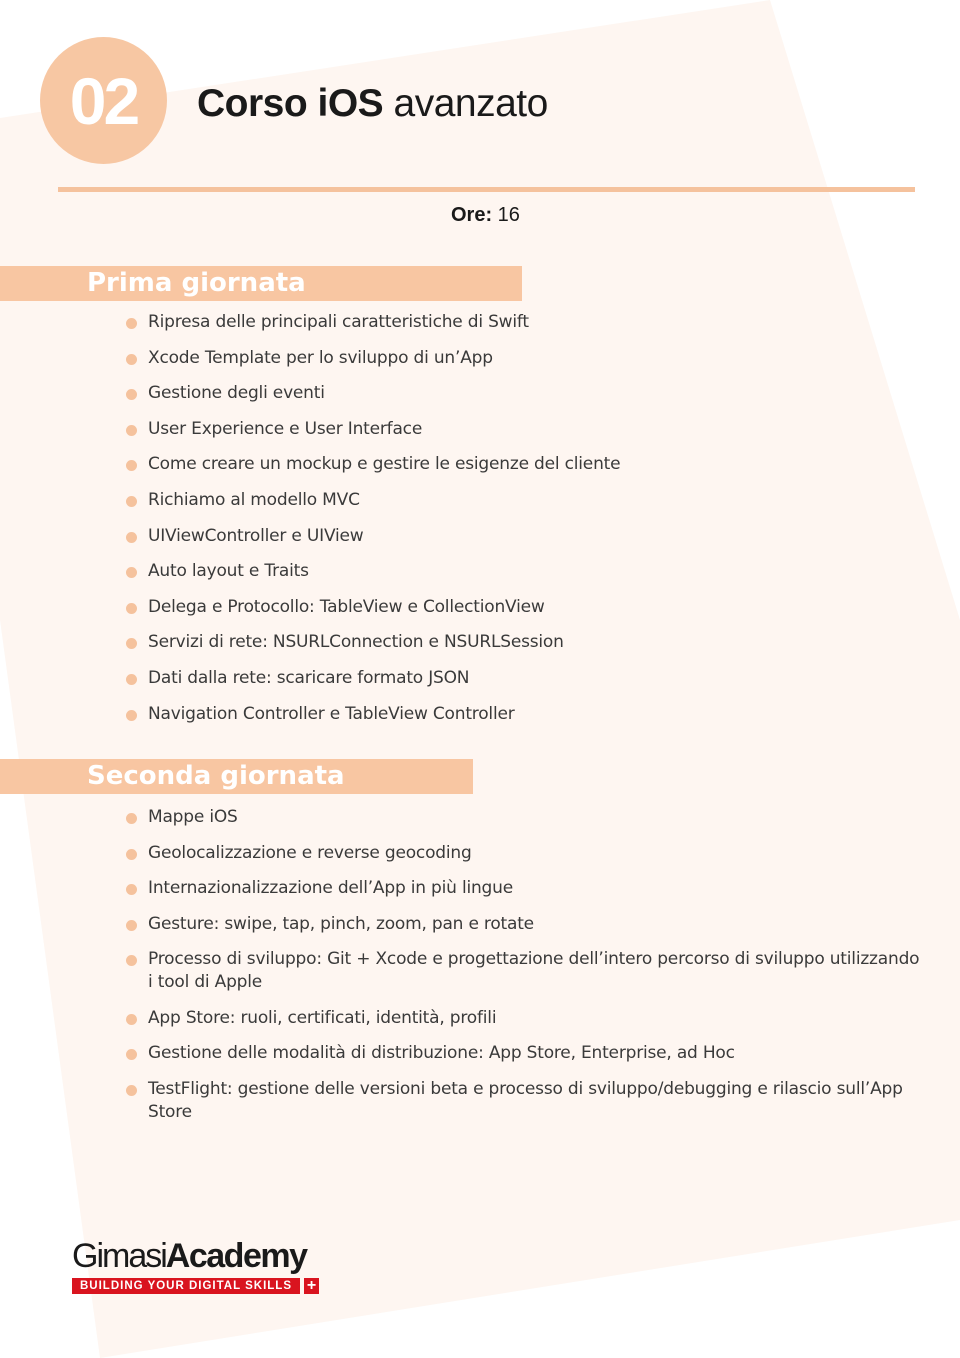 The height and width of the screenshot is (1358, 960). Describe the element at coordinates (472, 215) in the screenshot. I see `hours-label: Ore:` at that location.